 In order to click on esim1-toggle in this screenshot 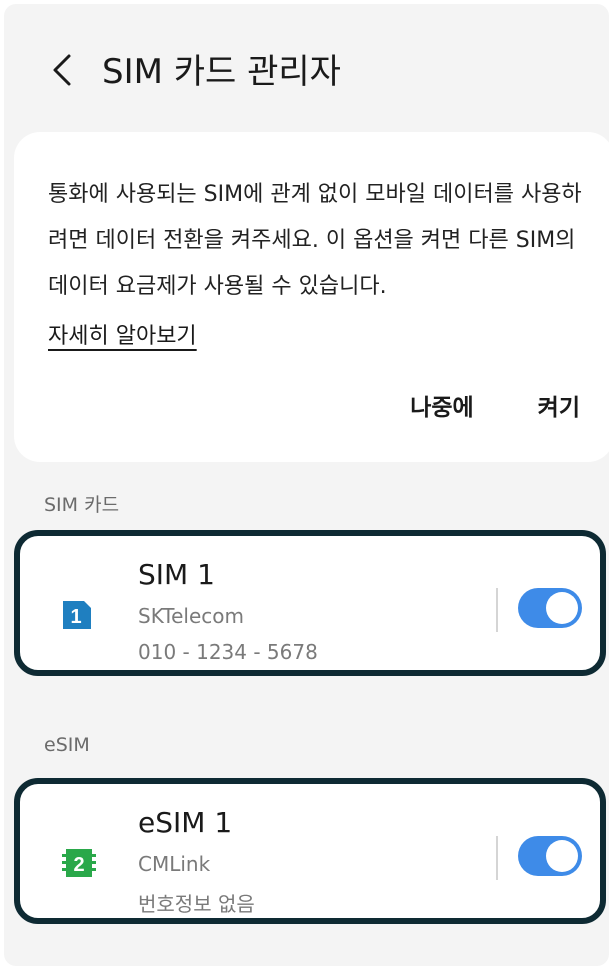, I will do `click(550, 856)`.